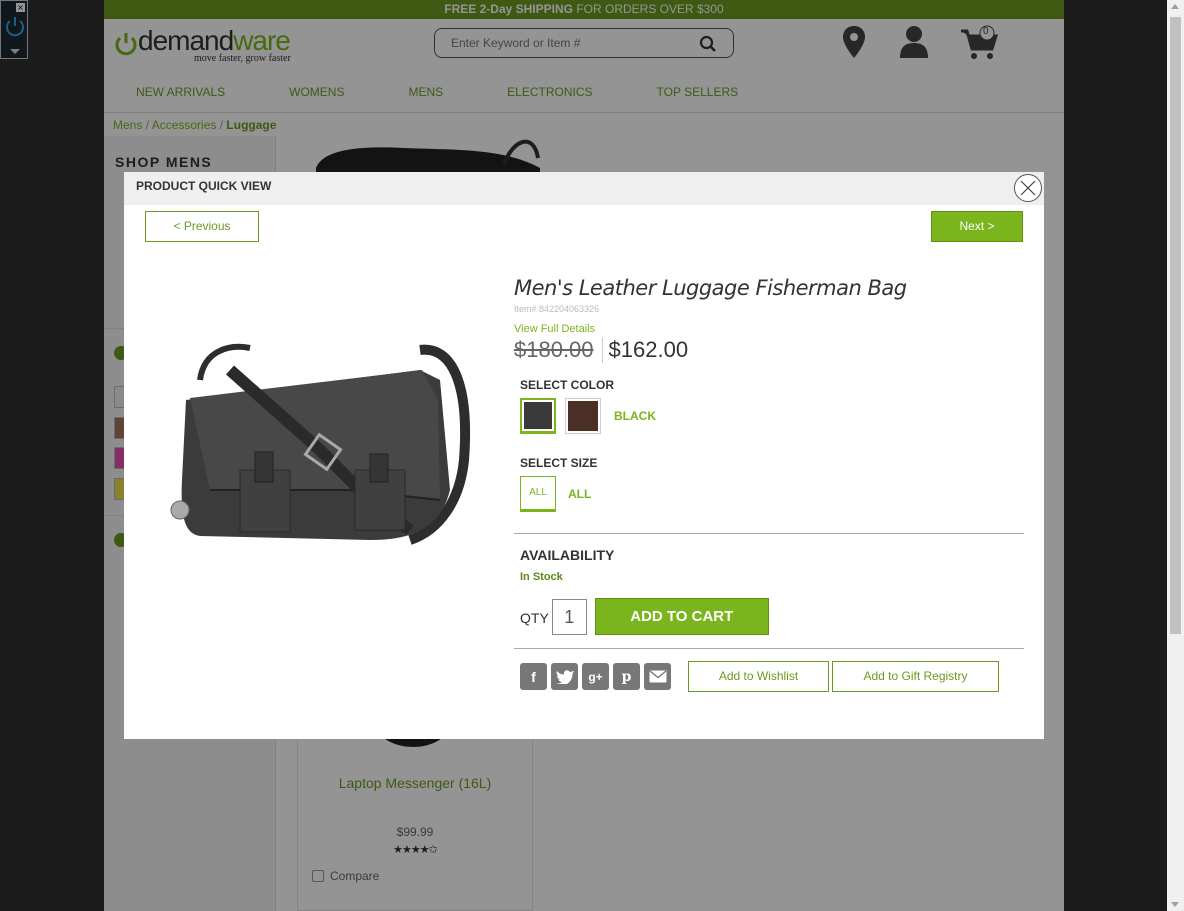 The width and height of the screenshot is (1184, 911). I want to click on quantity-input: 1, so click(569, 616).